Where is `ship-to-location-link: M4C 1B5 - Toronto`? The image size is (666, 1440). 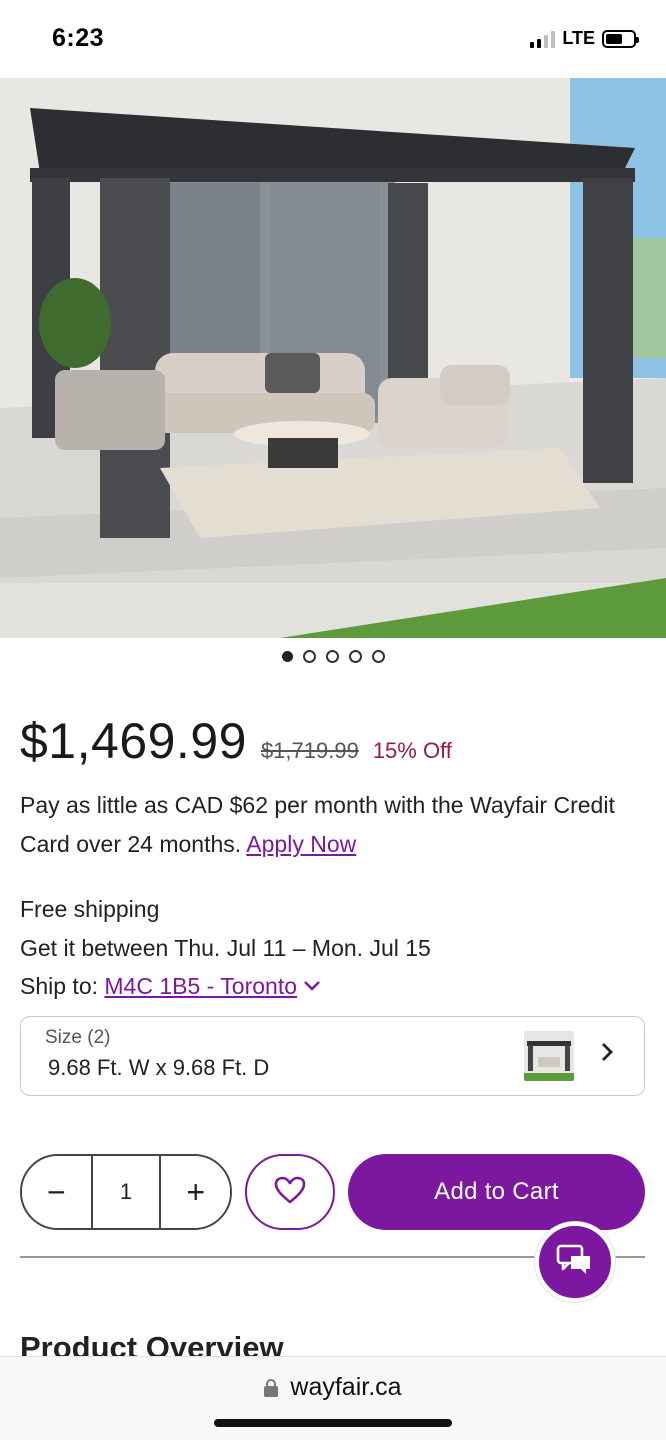 ship-to-location-link: M4C 1B5 - Toronto is located at coordinates (200, 986).